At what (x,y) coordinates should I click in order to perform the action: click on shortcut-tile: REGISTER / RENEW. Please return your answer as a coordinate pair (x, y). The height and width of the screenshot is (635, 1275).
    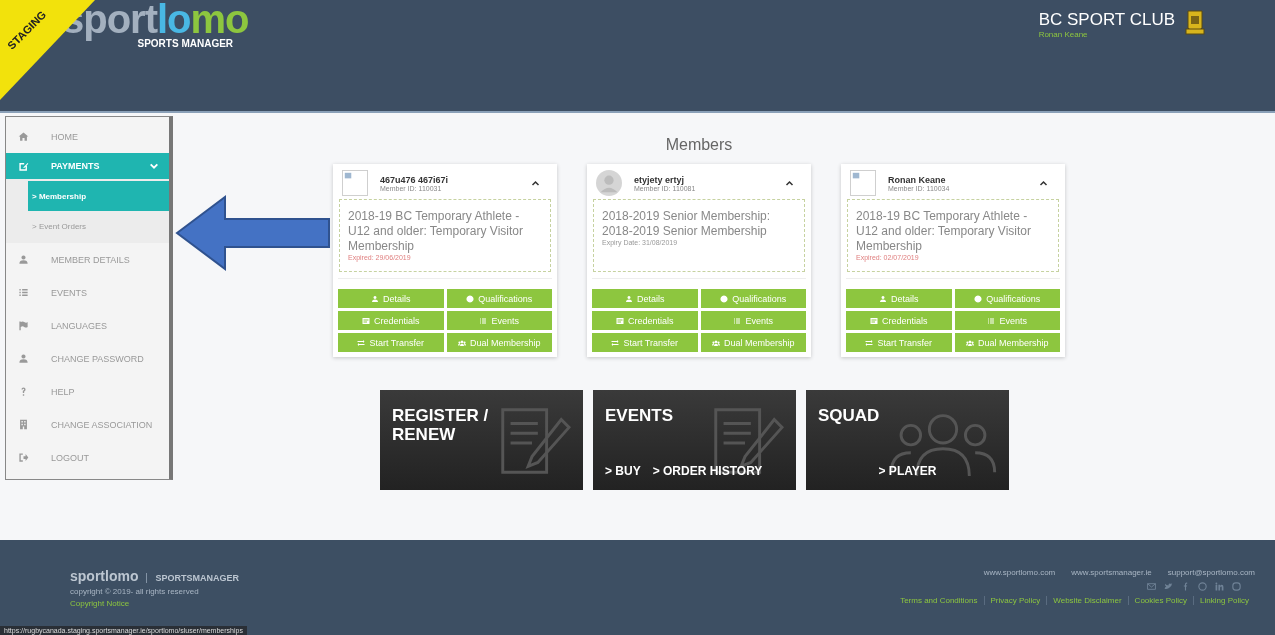
    Looking at the image, I should click on (481, 440).